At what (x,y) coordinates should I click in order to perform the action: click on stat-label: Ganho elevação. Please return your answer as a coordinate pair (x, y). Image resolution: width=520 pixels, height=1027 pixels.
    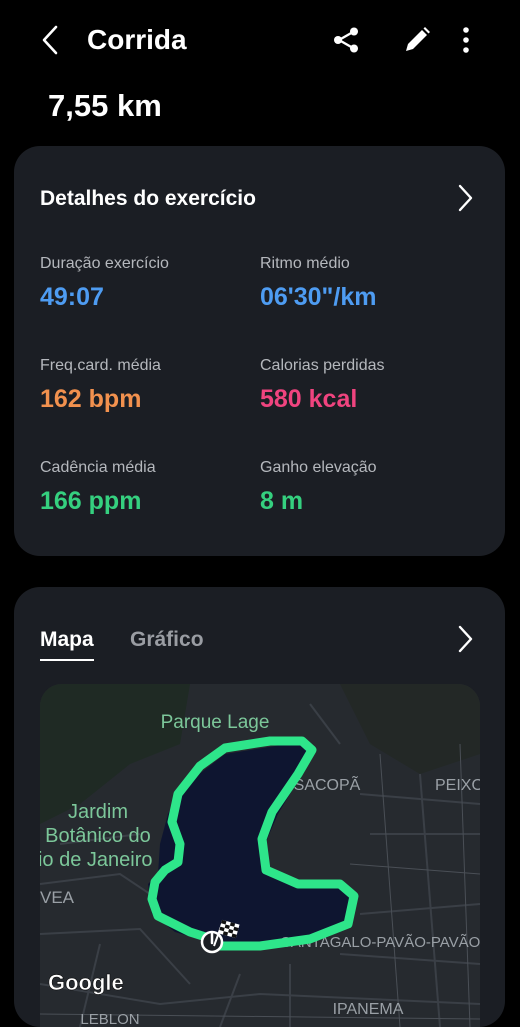
    Looking at the image, I should click on (318, 467).